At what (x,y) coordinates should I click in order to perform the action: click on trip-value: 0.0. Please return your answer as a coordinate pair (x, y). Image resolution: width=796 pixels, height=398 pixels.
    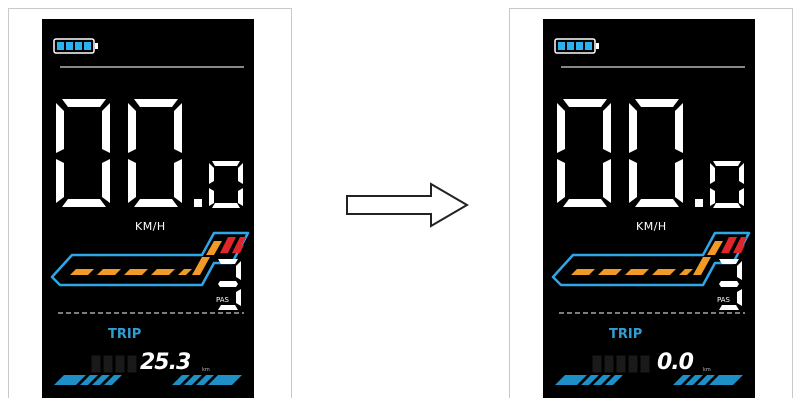
    Looking at the image, I should click on (675, 362).